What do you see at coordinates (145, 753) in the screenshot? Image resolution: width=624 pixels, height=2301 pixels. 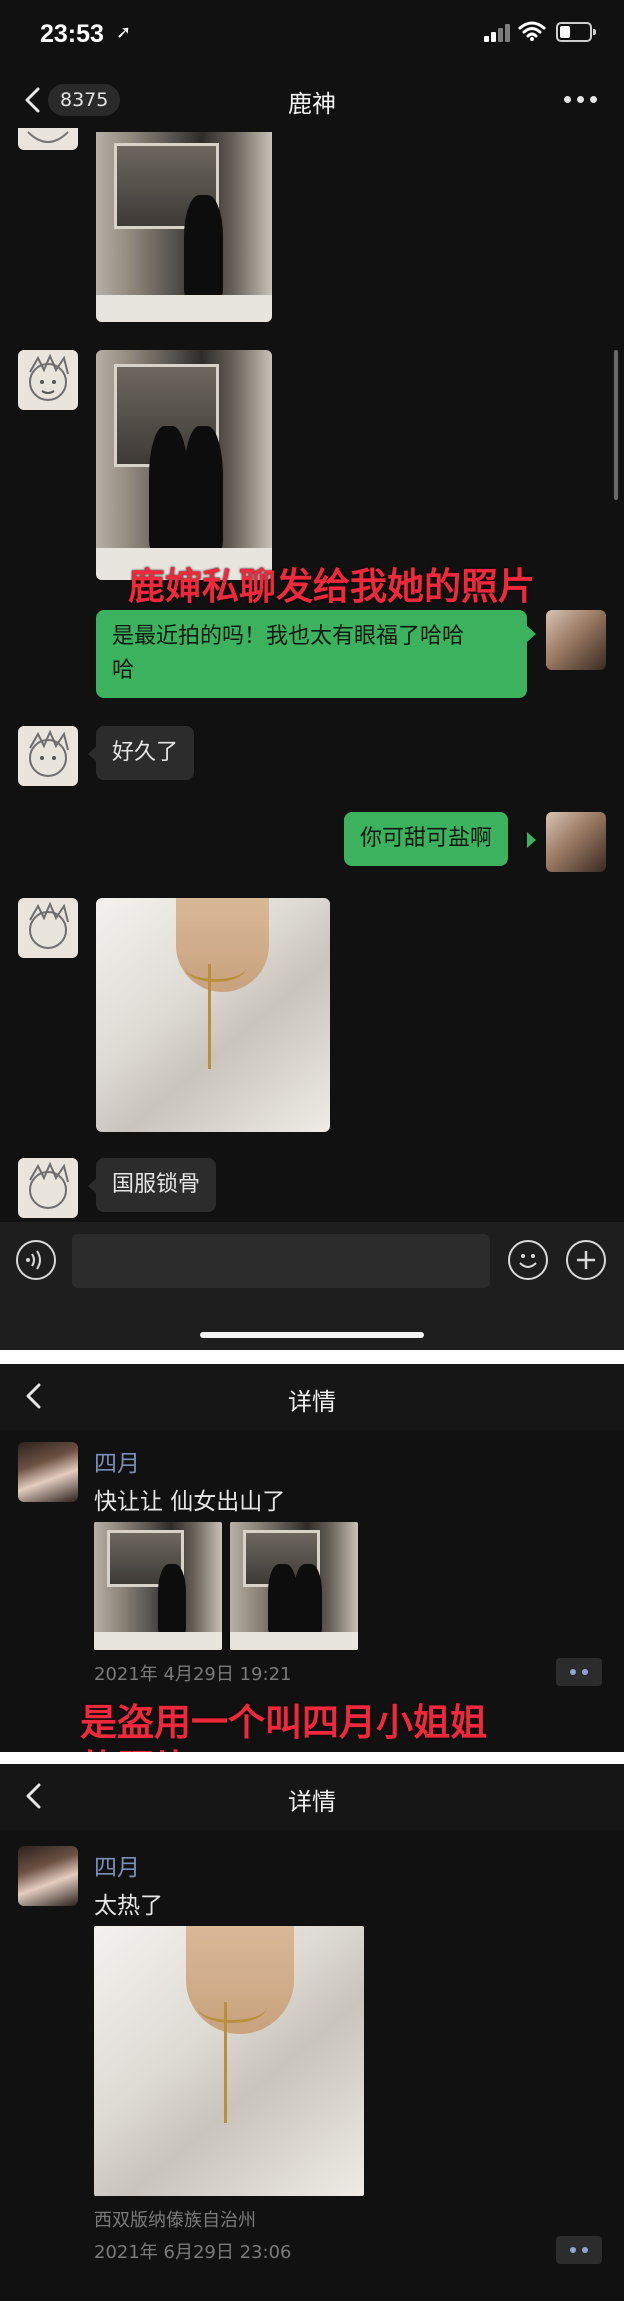 I see `incoming-message-bubble: 好久了` at bounding box center [145, 753].